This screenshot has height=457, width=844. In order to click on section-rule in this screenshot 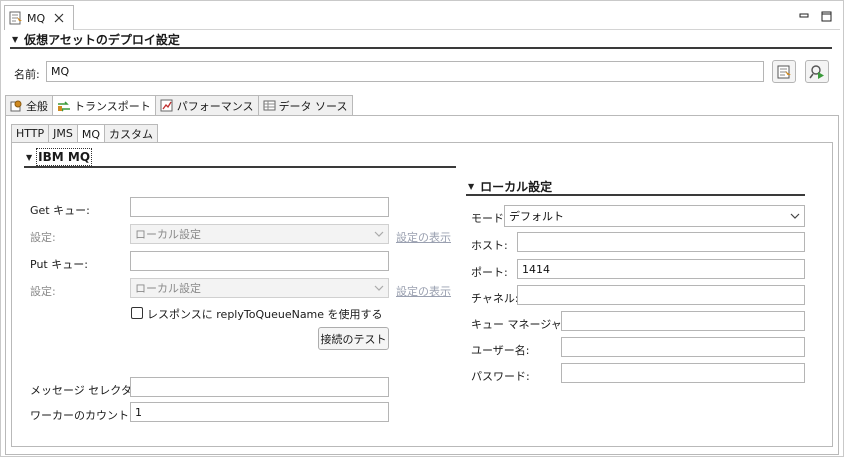, I will do `click(421, 48)`.